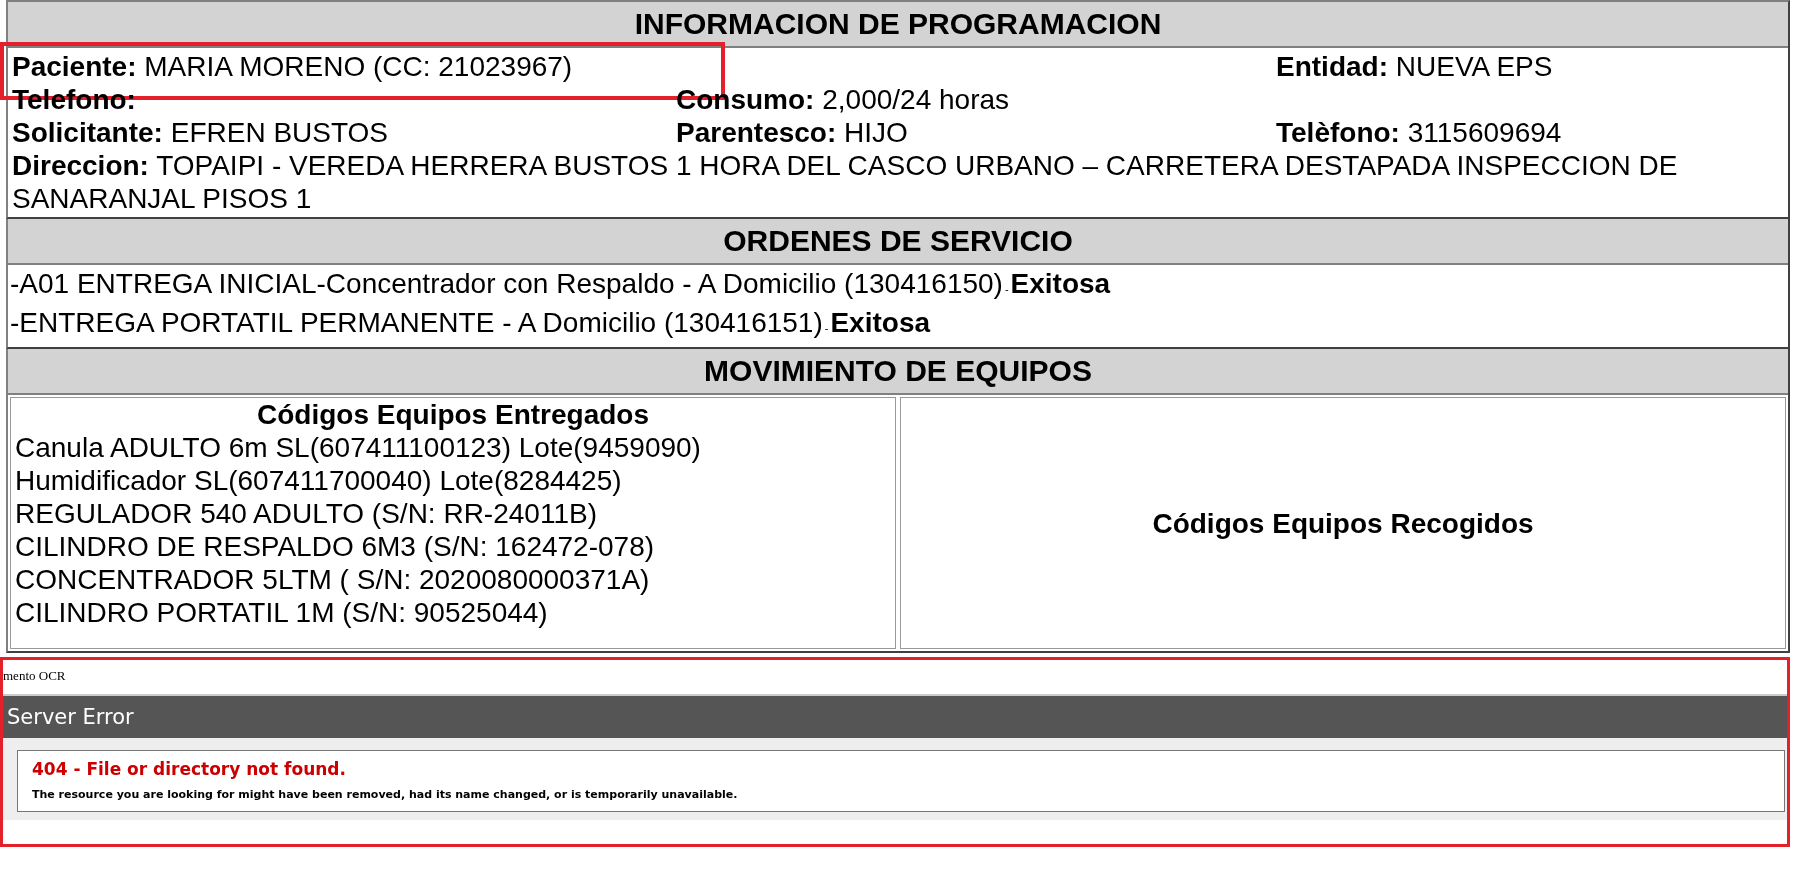 The width and height of the screenshot is (1794, 896). I want to click on equipment-item: Humidificador SL(607411700040) Lote(8284425), so click(319, 480).